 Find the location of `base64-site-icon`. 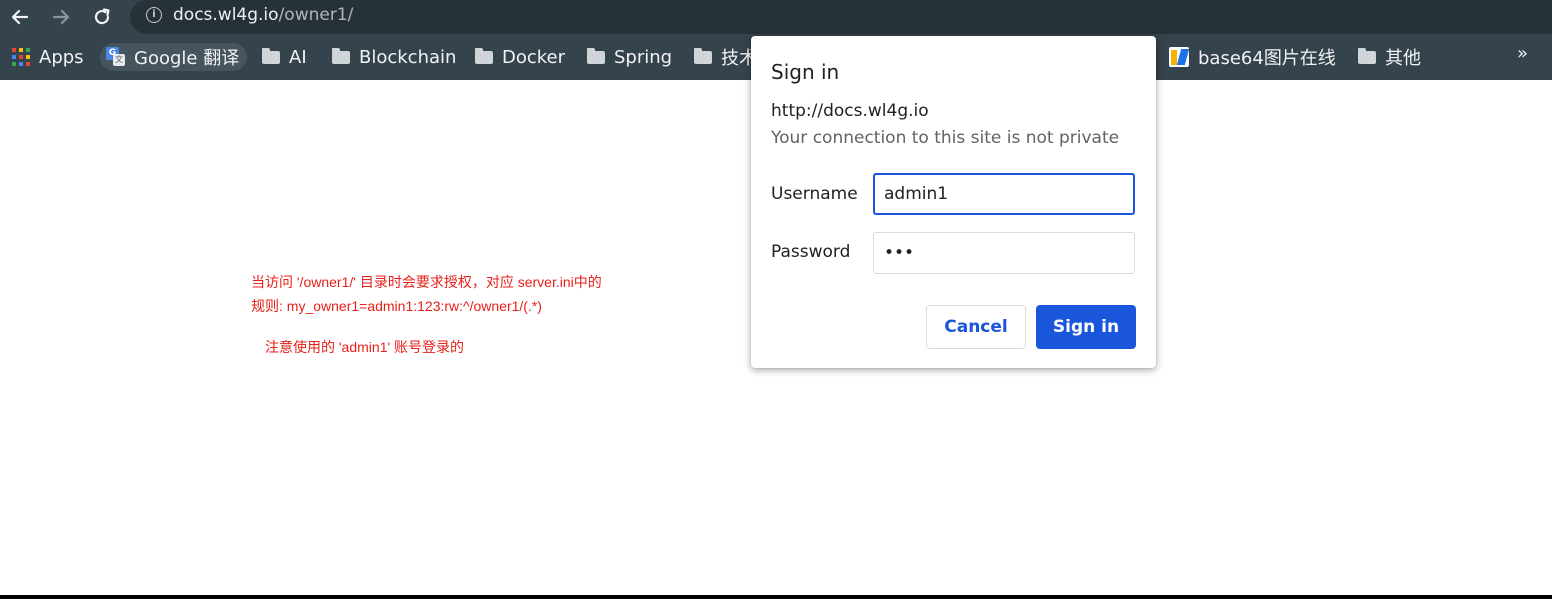

base64-site-icon is located at coordinates (1179, 57).